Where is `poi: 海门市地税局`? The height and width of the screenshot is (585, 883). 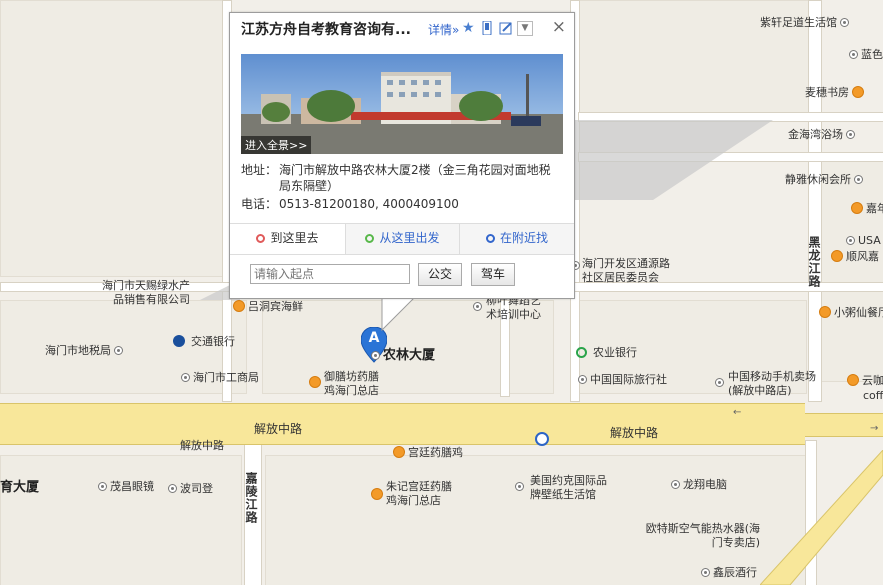
poi: 海门市地税局 is located at coordinates (85, 351).